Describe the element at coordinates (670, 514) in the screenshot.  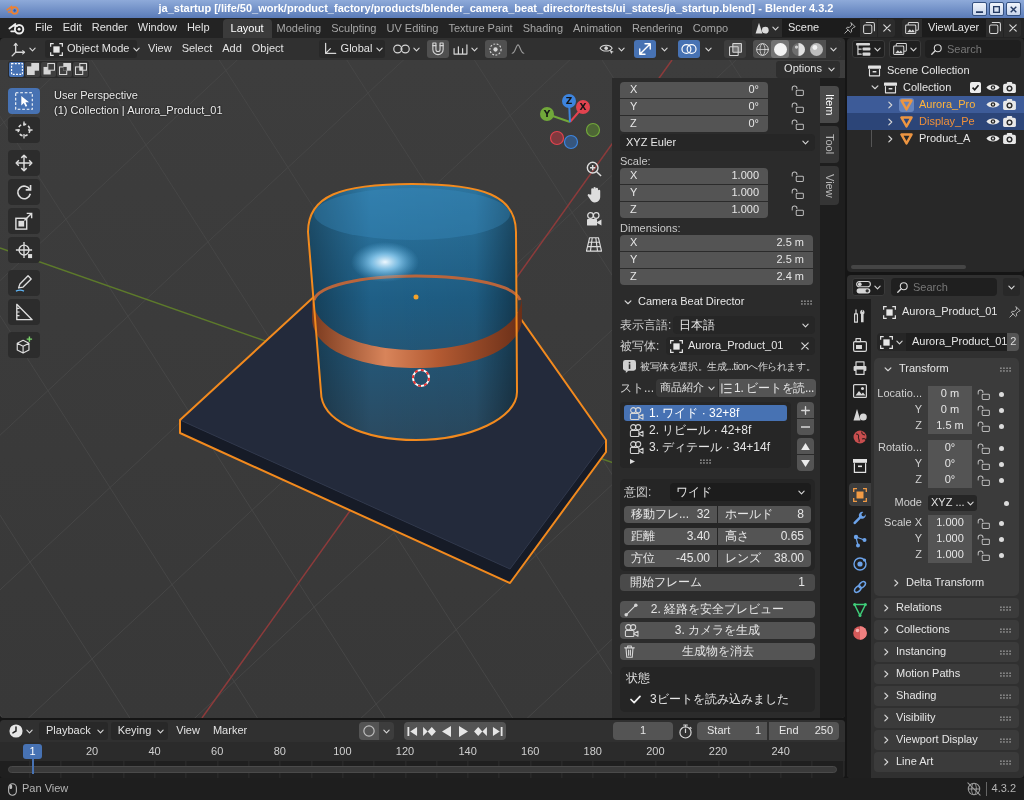
I see `number-field: 移動フレ... 32` at that location.